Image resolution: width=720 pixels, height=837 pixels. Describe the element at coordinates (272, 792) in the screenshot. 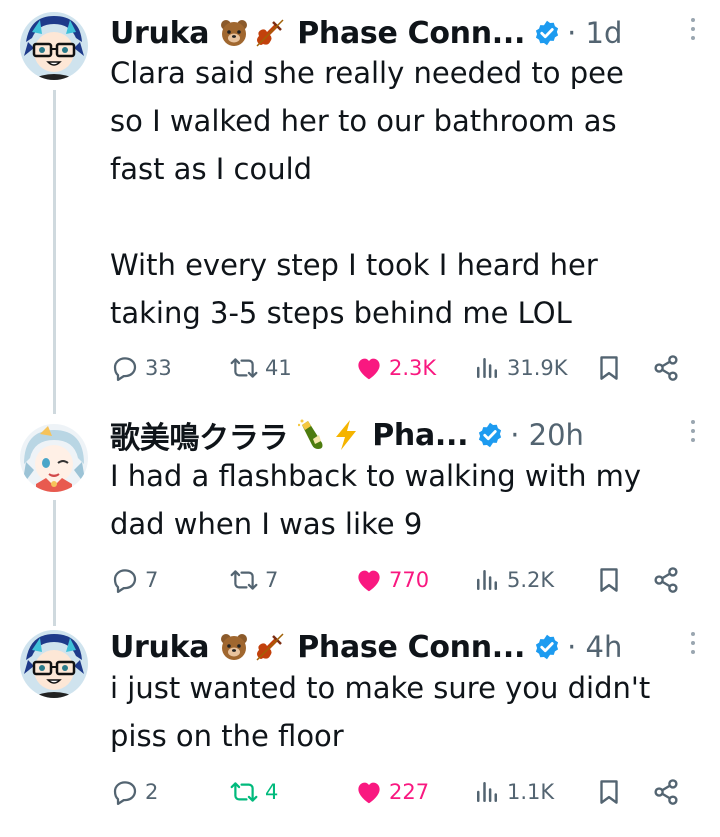

I see `repost-count: 4` at that location.